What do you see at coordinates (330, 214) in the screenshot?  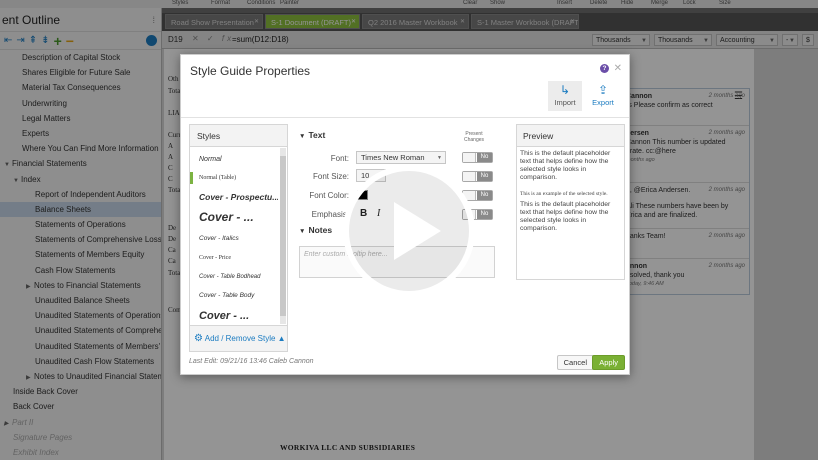 I see `emphasis-label: Emphasis:` at bounding box center [330, 214].